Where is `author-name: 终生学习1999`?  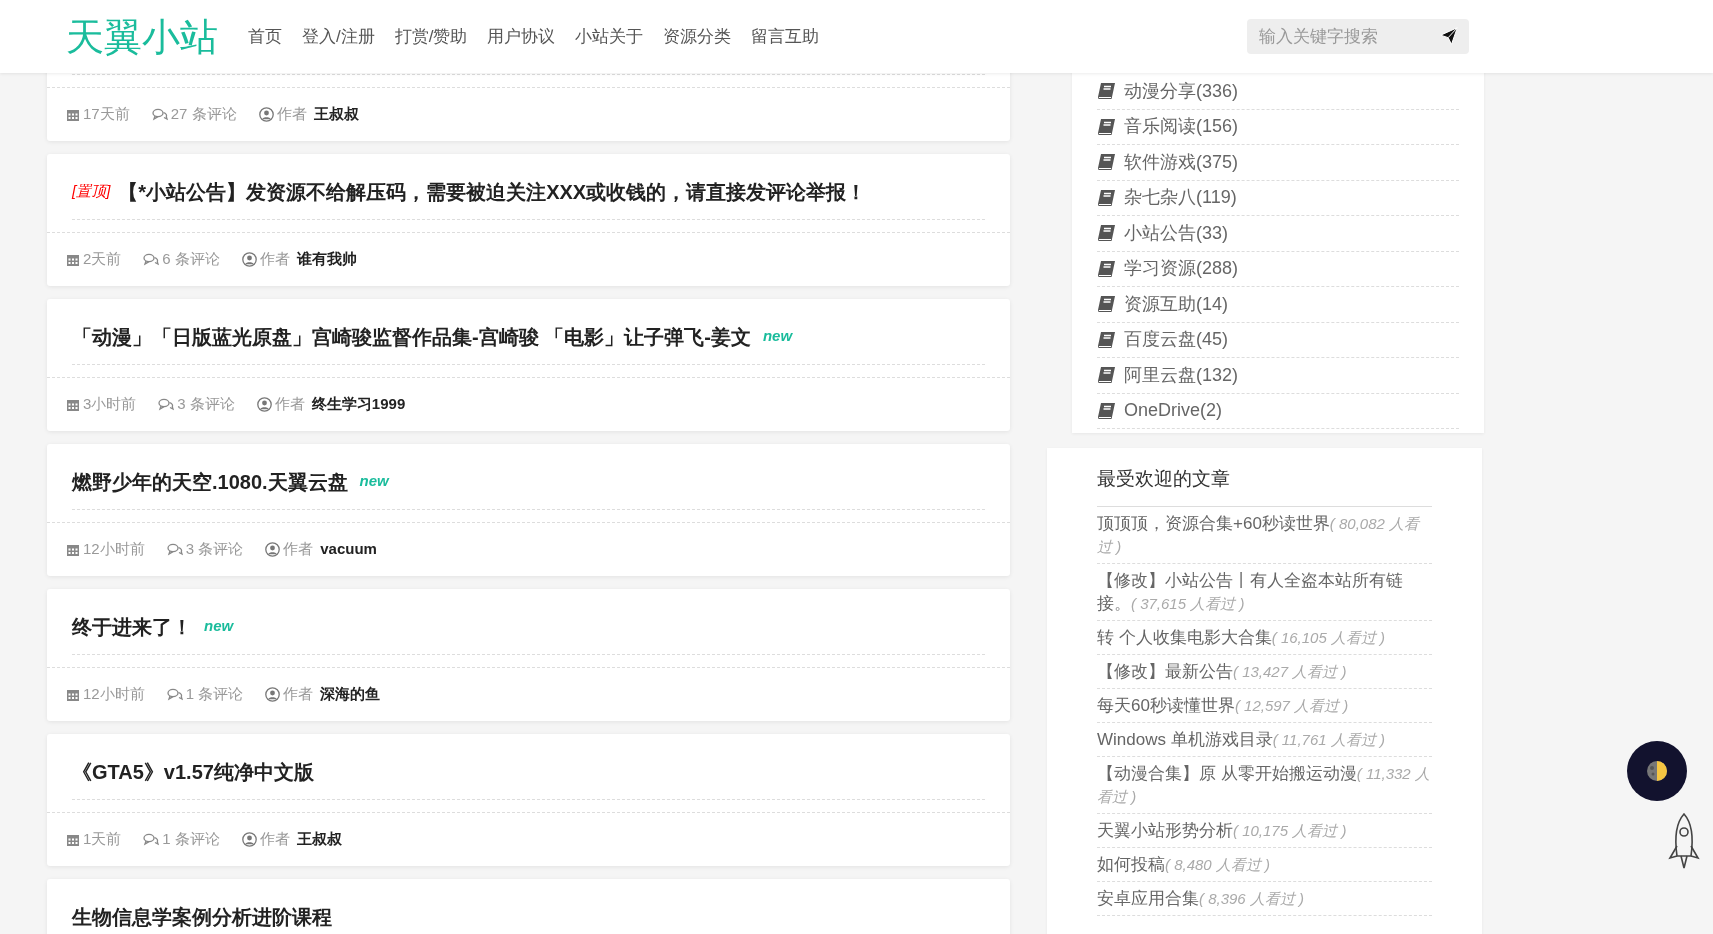
author-name: 终生学习1999 is located at coordinates (358, 404).